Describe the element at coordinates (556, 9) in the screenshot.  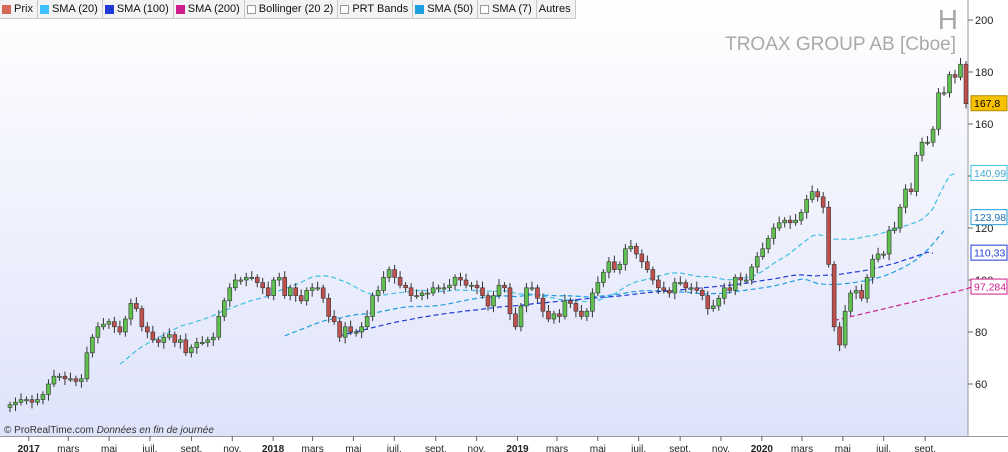
I see `legend-item-autres: Autres` at that location.